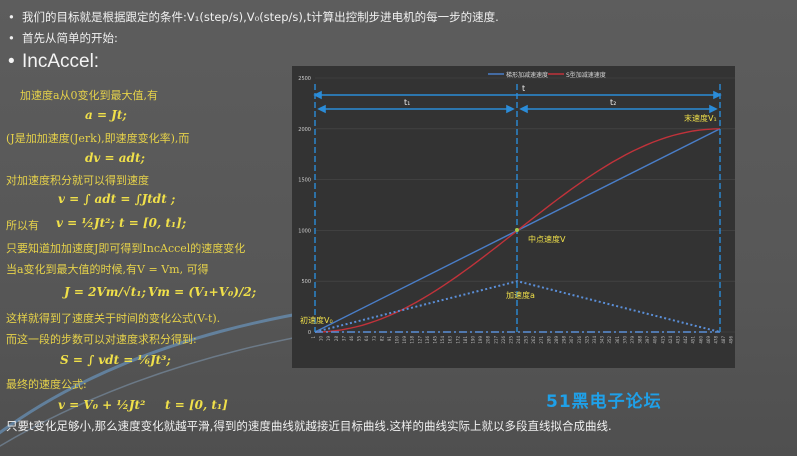 The image size is (797, 456). I want to click on chart-legend: 梯形加减速速度 S型加减速速度, so click(547, 75).